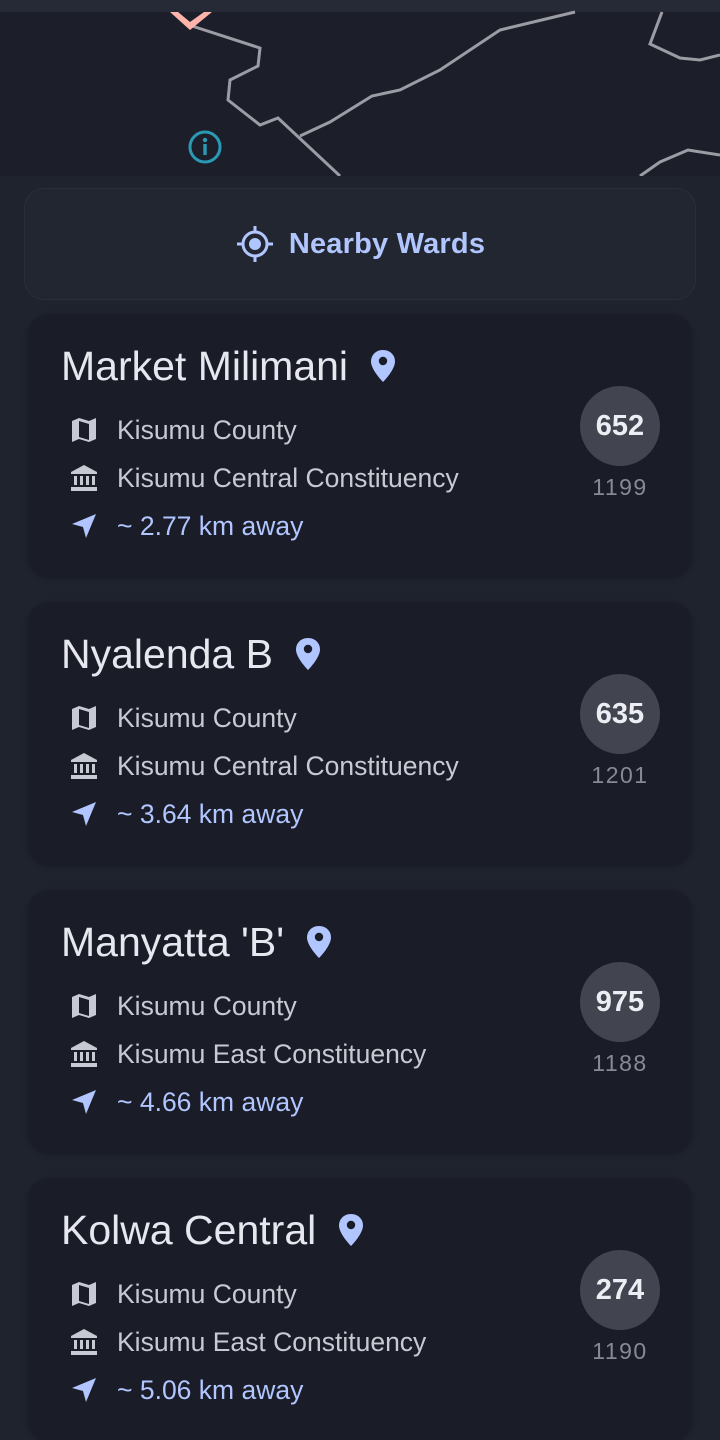 The image size is (720, 1440). Describe the element at coordinates (210, 813) in the screenshot. I see `distance-text: ~ 3.64 km away` at that location.